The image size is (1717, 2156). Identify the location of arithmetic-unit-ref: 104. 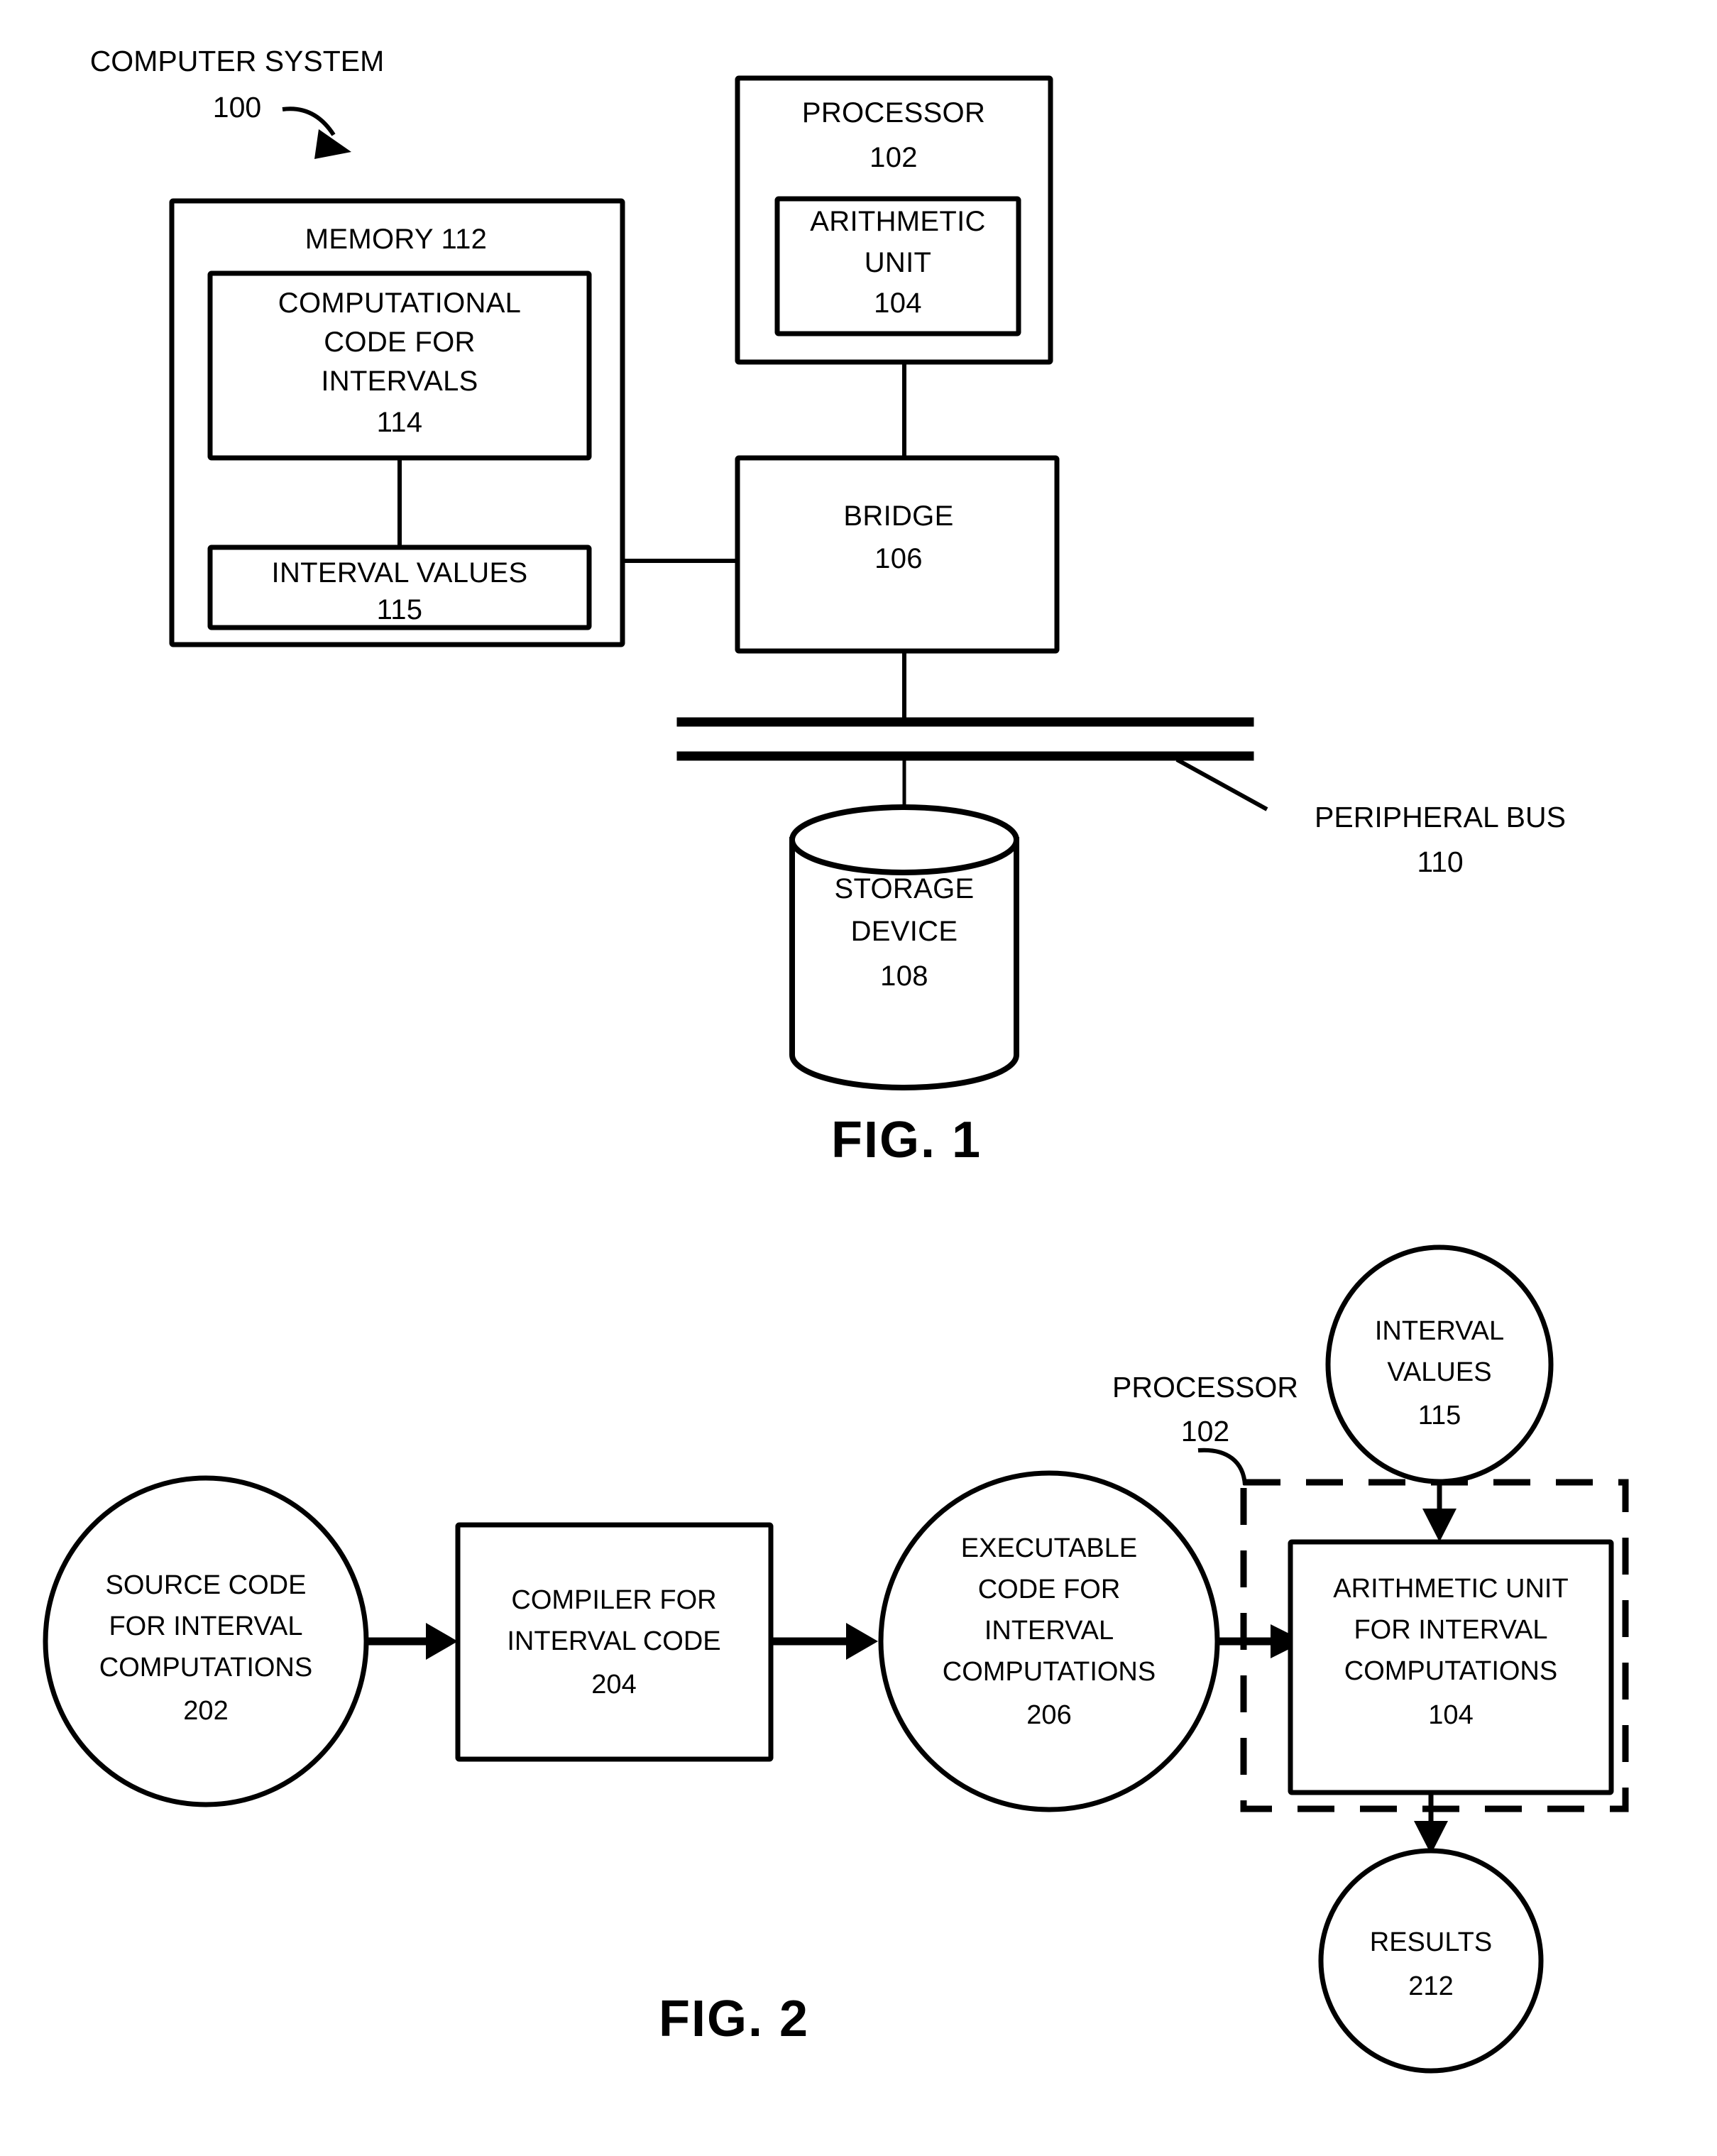
(898, 303).